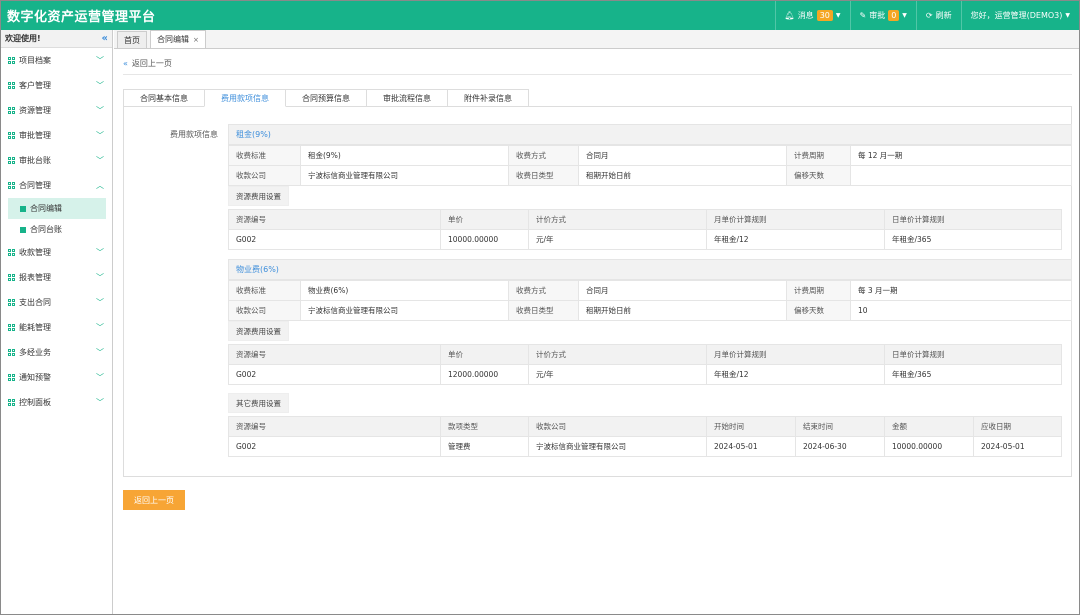 This screenshot has width=1080, height=615. Describe the element at coordinates (484, 426) in the screenshot. I see `column-header: 款项类型` at that location.